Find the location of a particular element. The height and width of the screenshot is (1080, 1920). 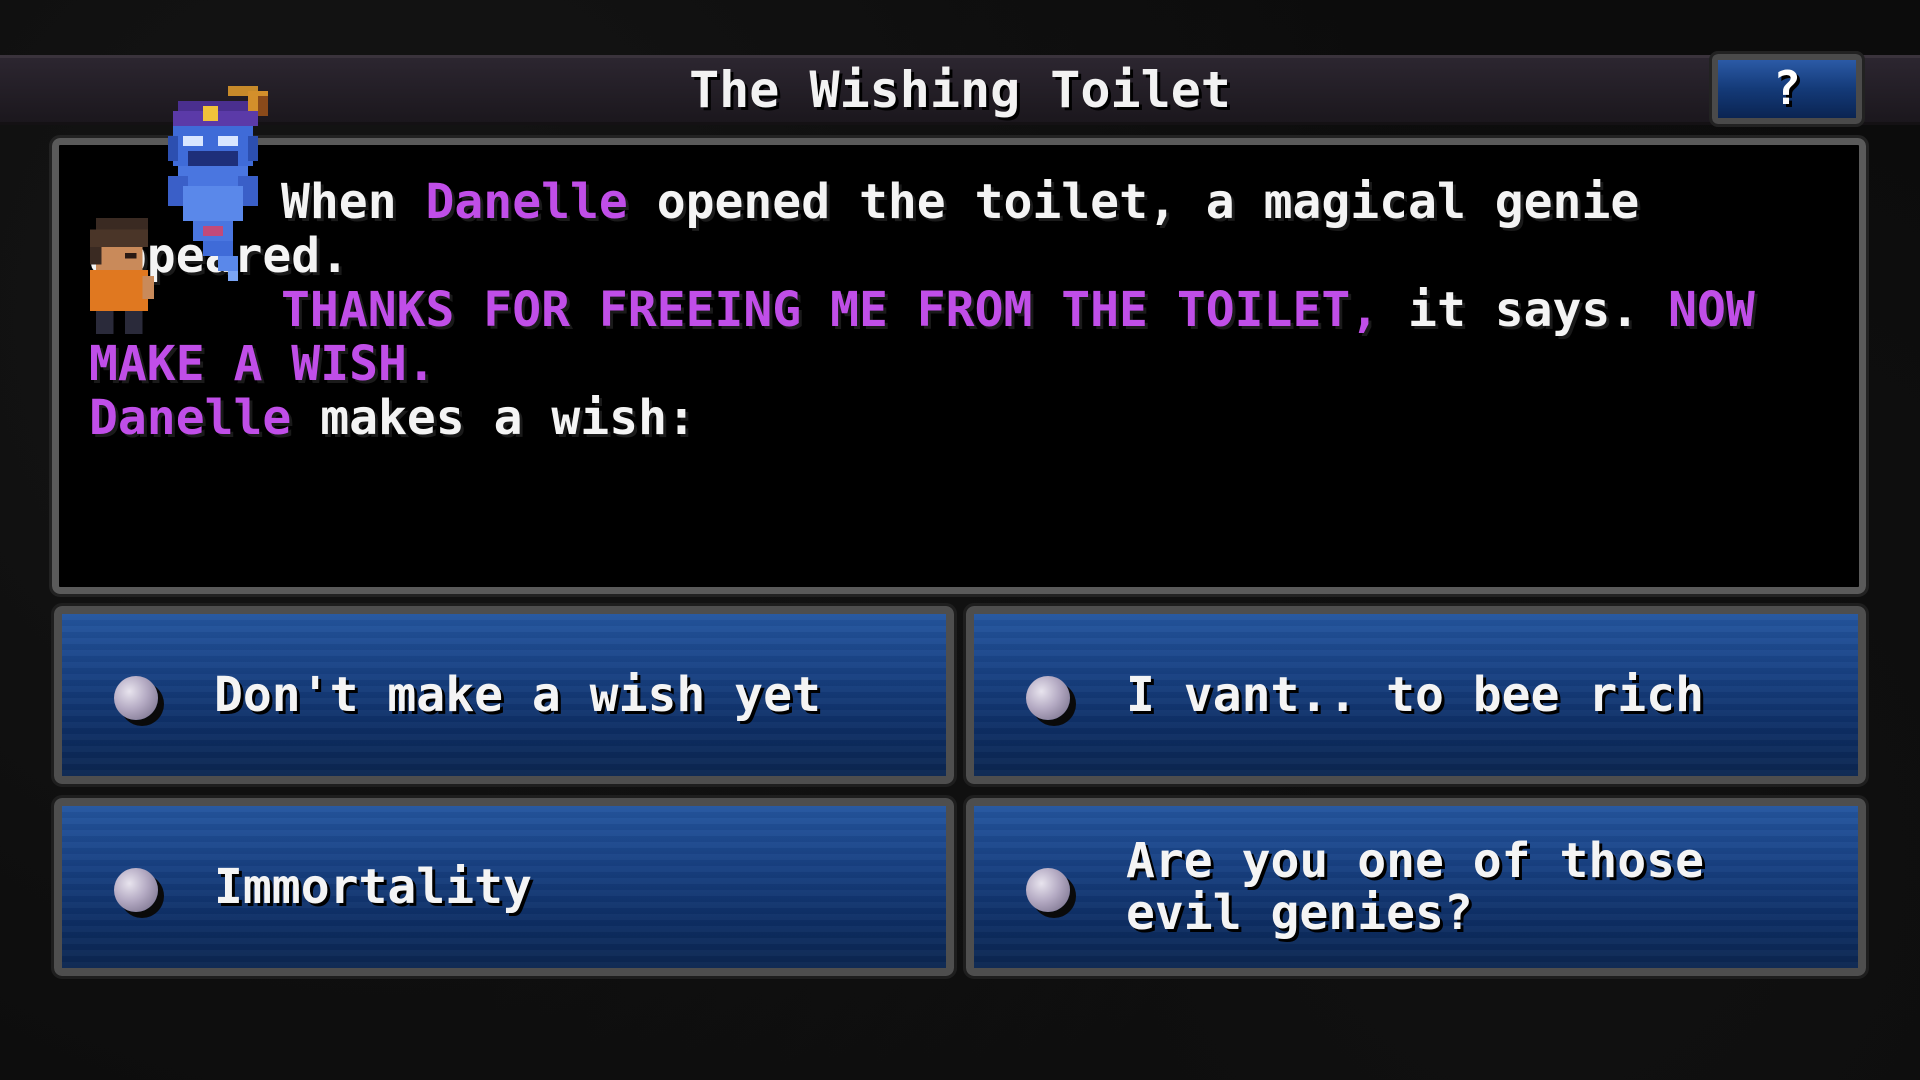

choice-button-evil-genie: Are you one of those evil genies? is located at coordinates (1416, 887).